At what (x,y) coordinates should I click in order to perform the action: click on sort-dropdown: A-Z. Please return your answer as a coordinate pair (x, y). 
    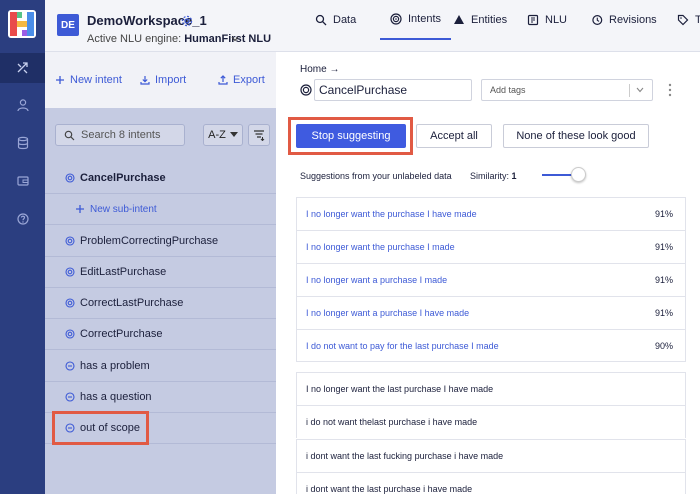
    Looking at the image, I should click on (223, 135).